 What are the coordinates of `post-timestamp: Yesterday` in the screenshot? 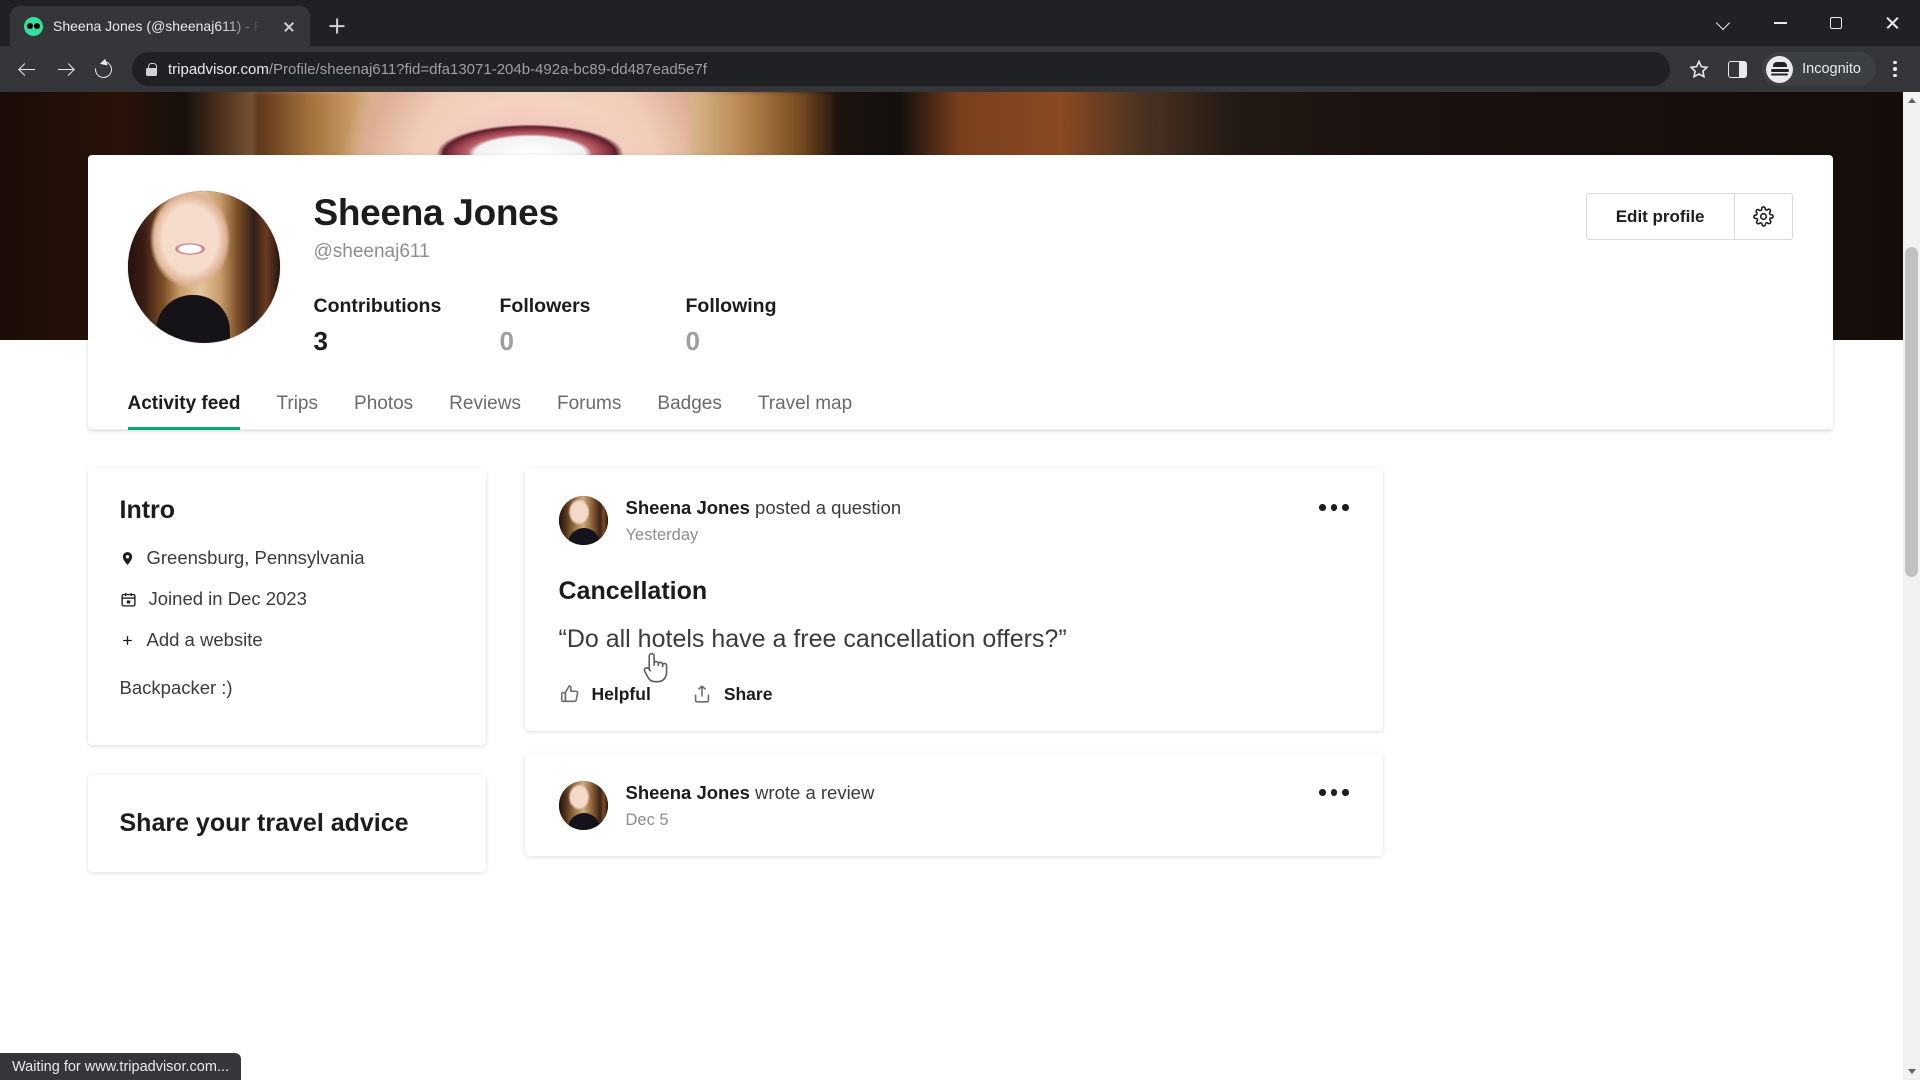 It's located at (662, 535).